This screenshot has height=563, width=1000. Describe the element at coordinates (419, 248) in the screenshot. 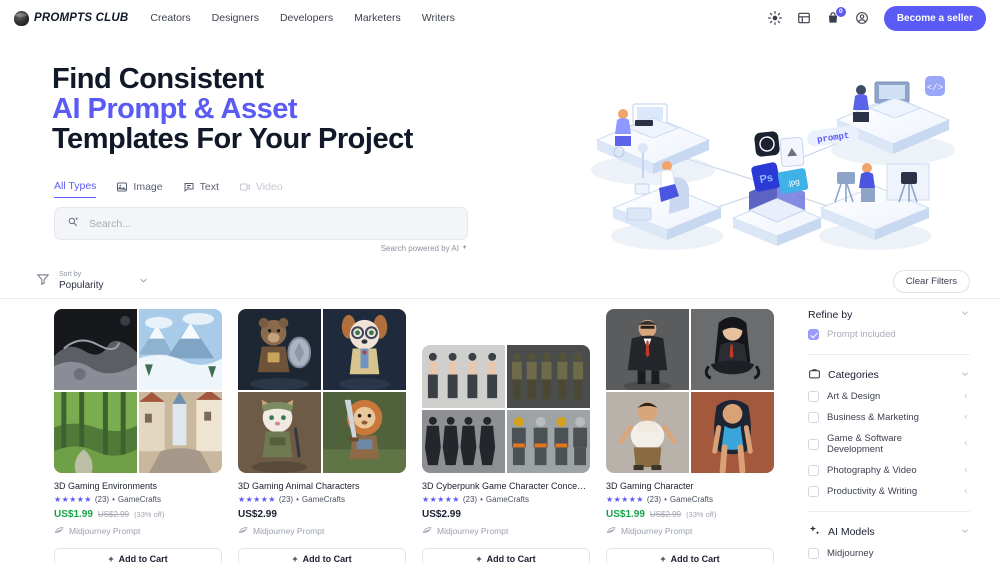

I see `search-powered-by-label: Search powered by AI` at that location.